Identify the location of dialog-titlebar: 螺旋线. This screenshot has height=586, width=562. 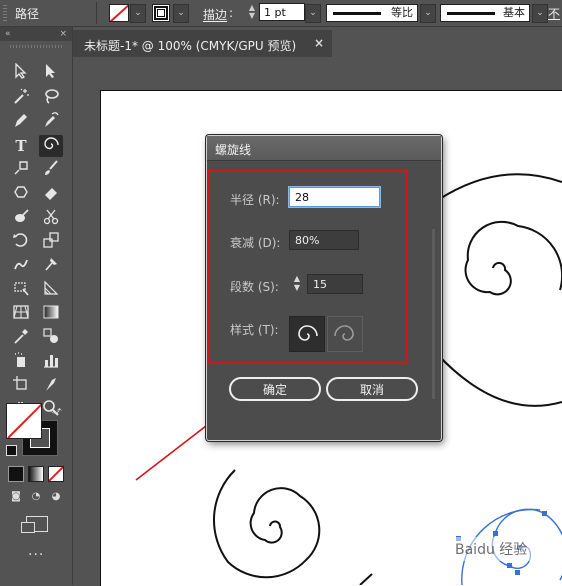
(324, 148).